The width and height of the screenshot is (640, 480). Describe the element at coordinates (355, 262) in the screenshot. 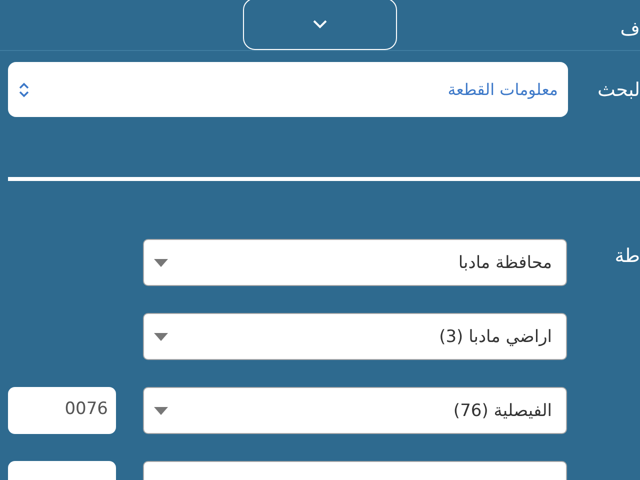

I see `dropdown: محافظة مادبا` at that location.